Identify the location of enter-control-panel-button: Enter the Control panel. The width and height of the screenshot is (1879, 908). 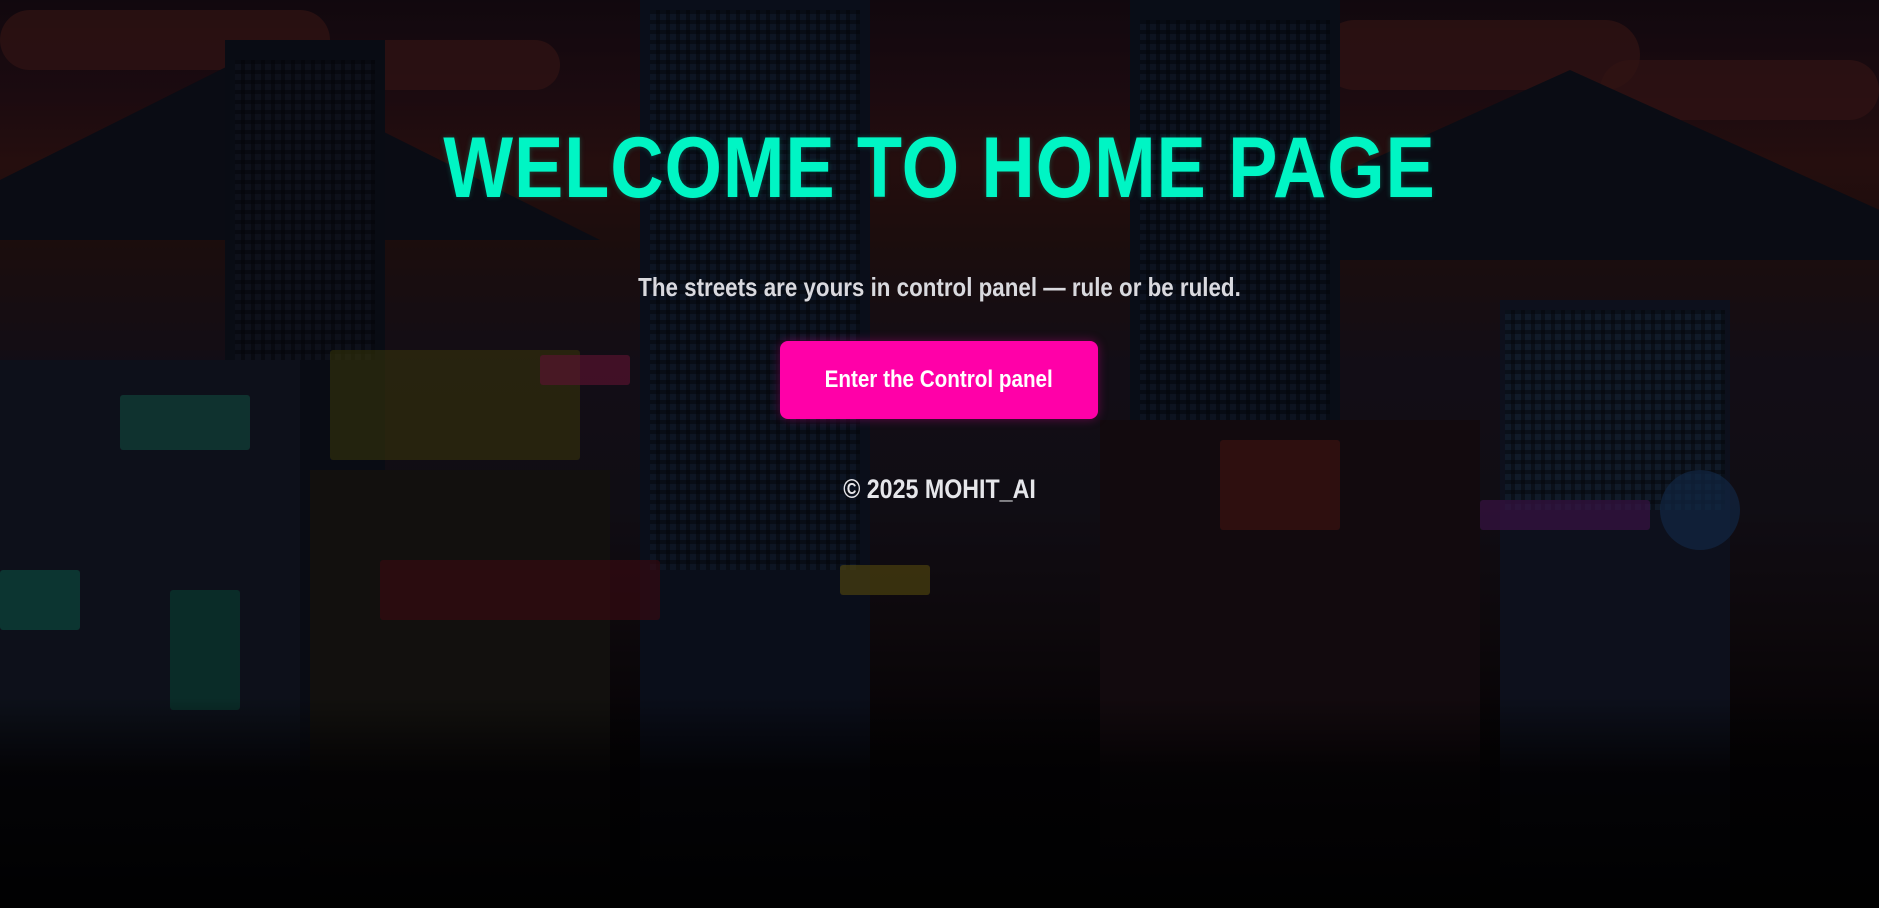
(939, 380).